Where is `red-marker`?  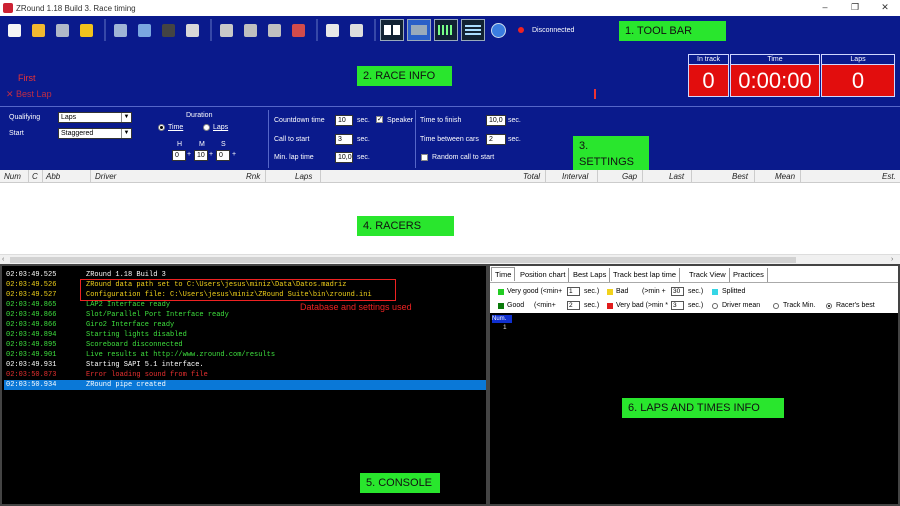
red-marker is located at coordinates (595, 94).